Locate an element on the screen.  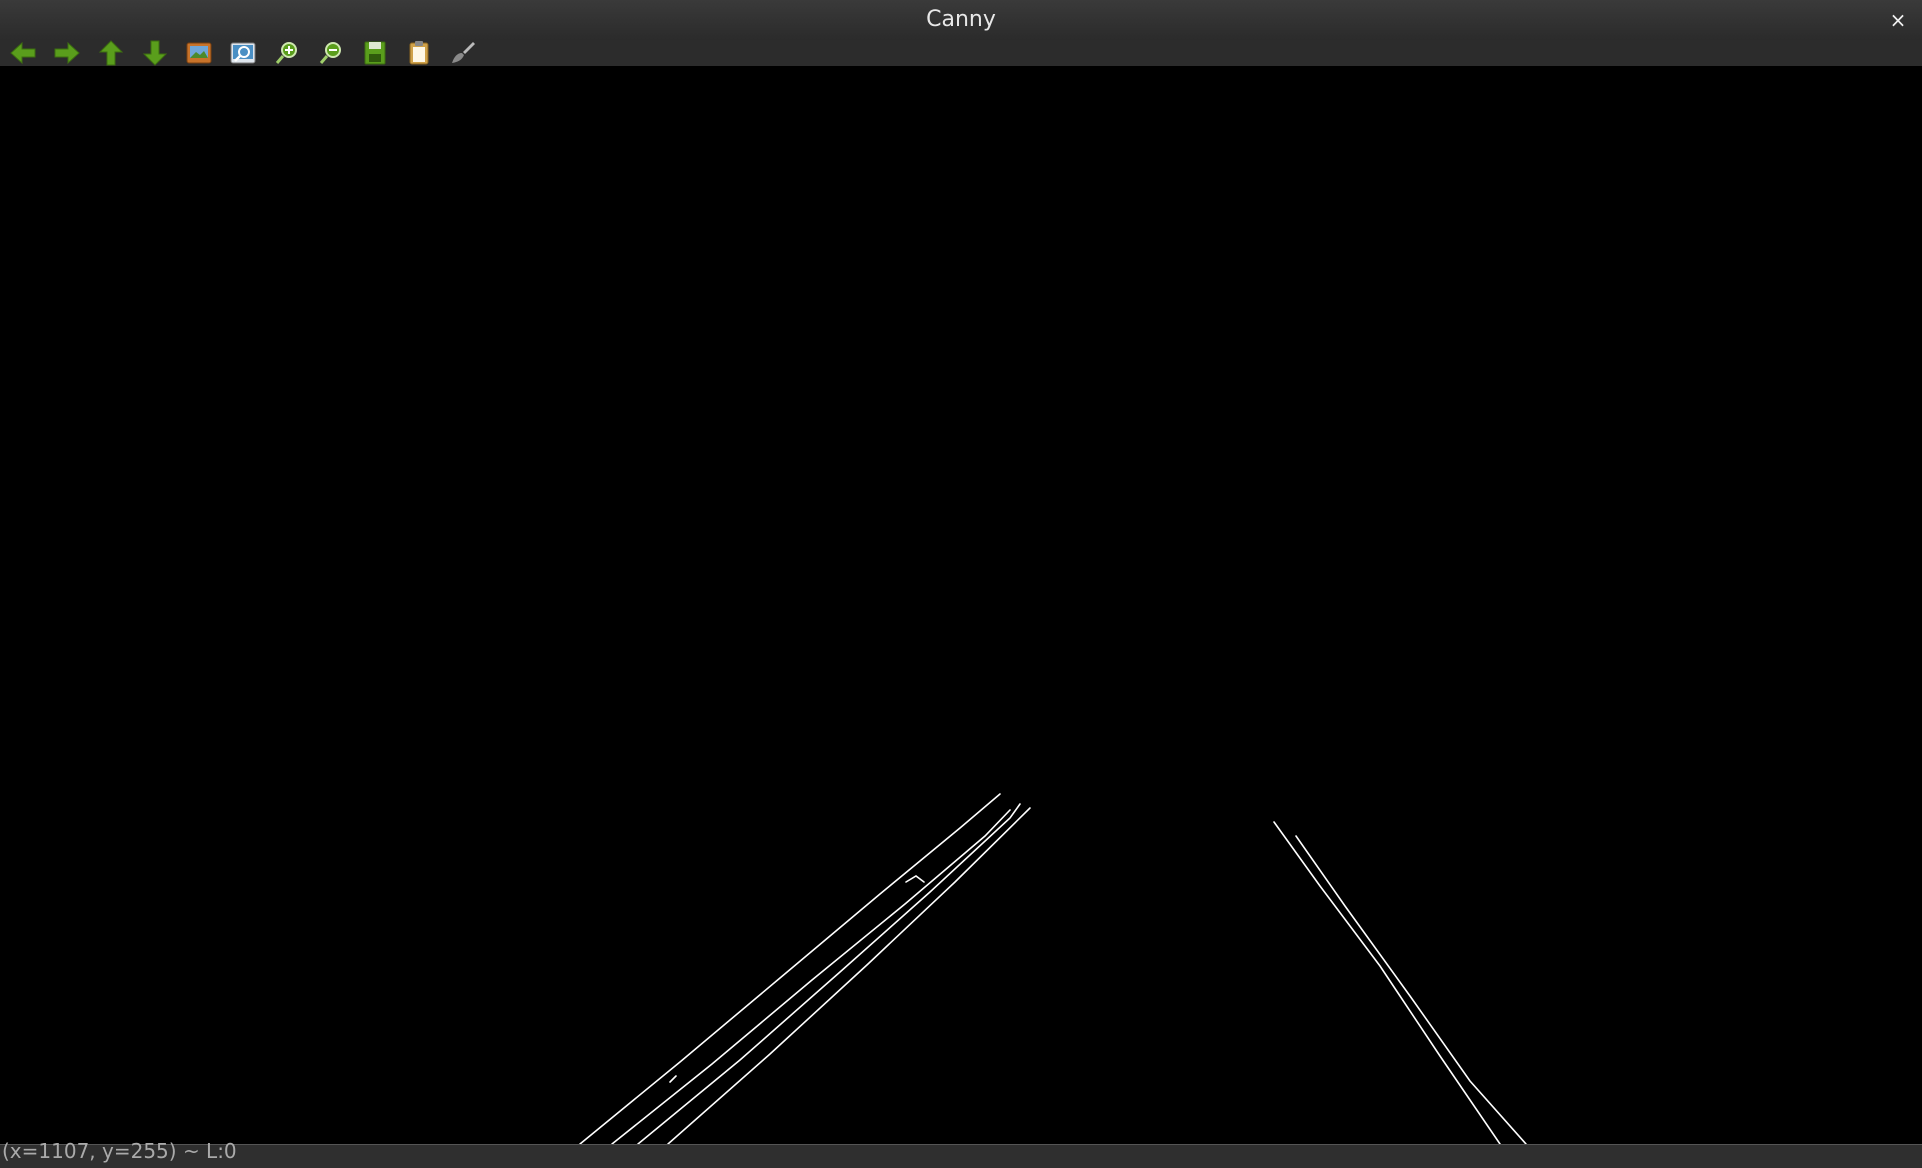
pan-up-button is located at coordinates (111, 53).